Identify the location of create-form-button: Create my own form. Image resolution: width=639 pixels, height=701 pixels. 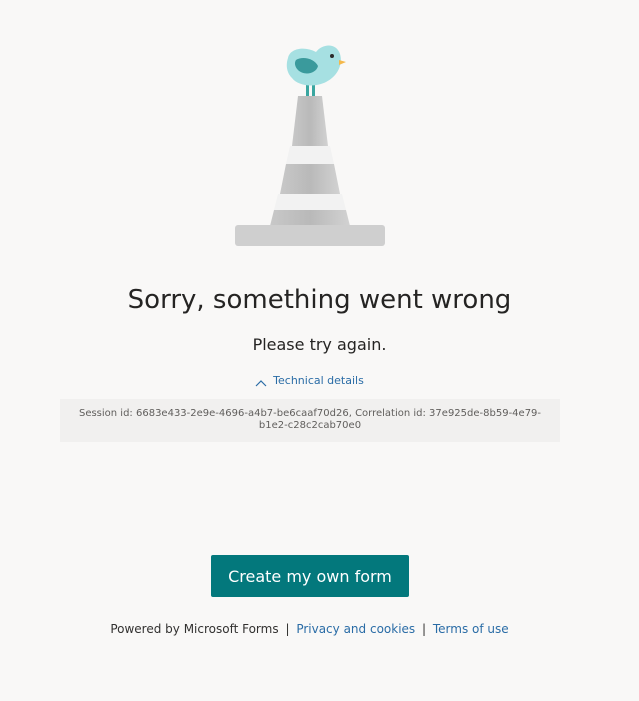
(310, 576).